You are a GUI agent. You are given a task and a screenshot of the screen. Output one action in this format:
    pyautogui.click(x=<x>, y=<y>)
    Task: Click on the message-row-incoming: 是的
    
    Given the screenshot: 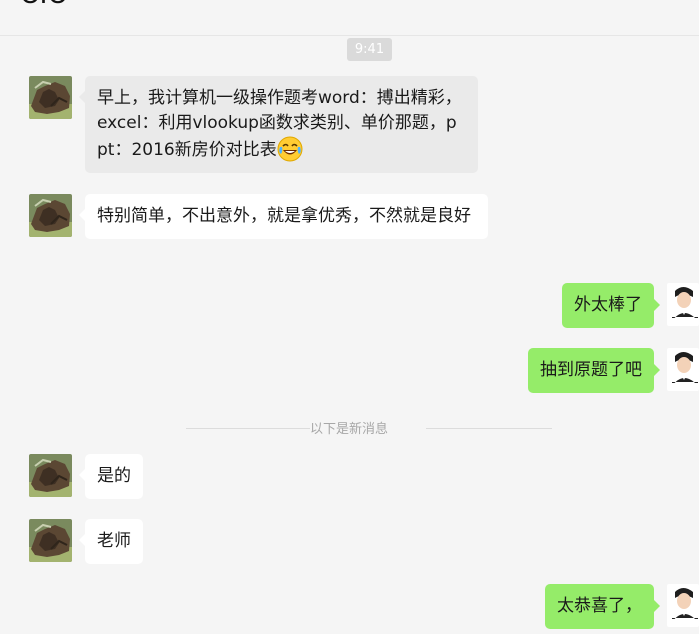 What is the action you would take?
    pyautogui.click(x=86, y=476)
    